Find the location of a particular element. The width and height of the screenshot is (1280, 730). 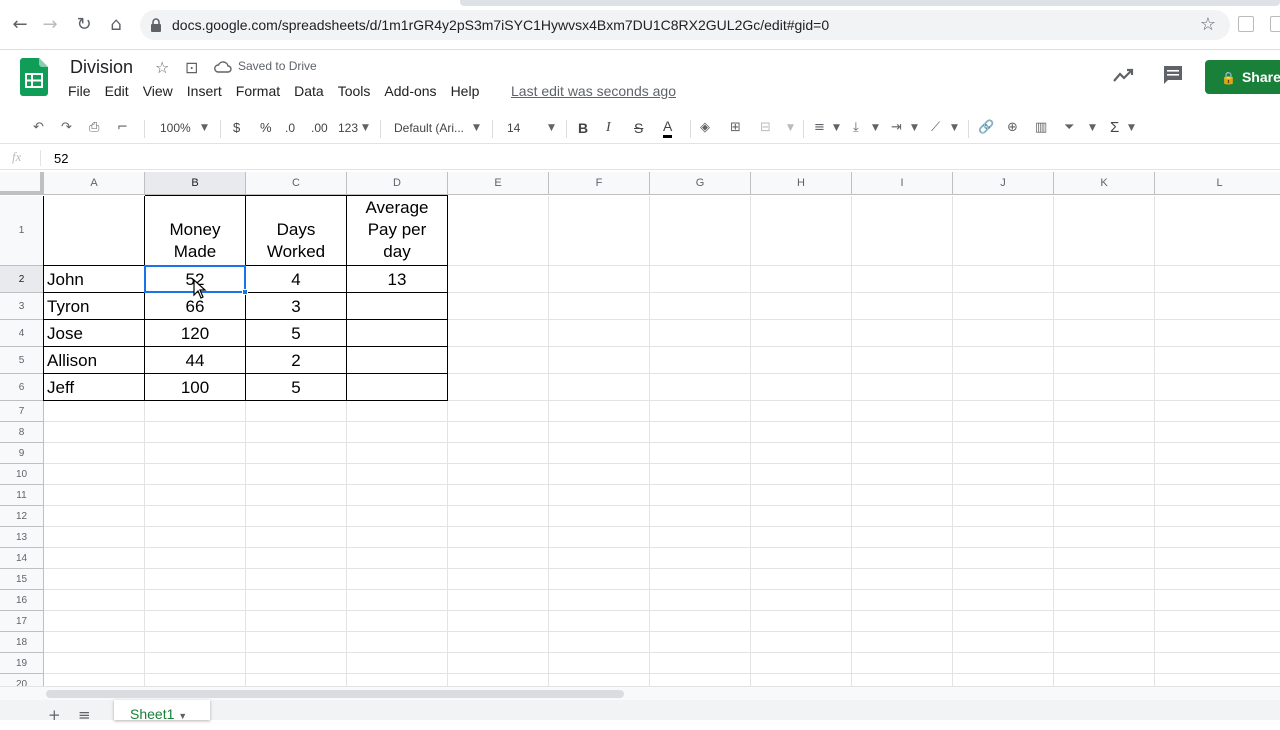

cell-c4: 5 is located at coordinates (296, 333).